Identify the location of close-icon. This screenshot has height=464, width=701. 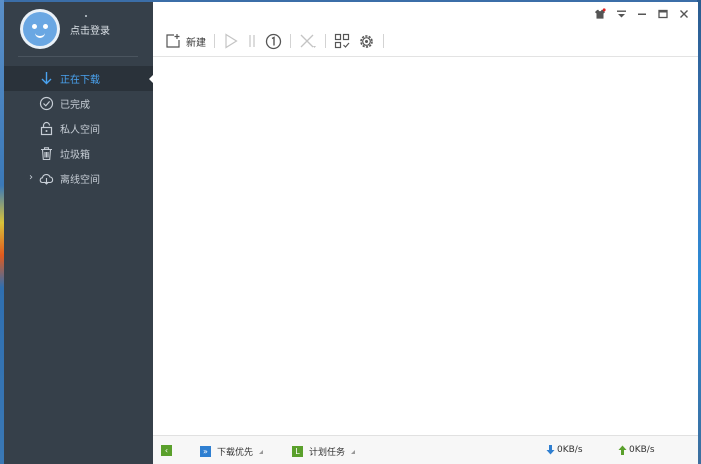
(684, 14).